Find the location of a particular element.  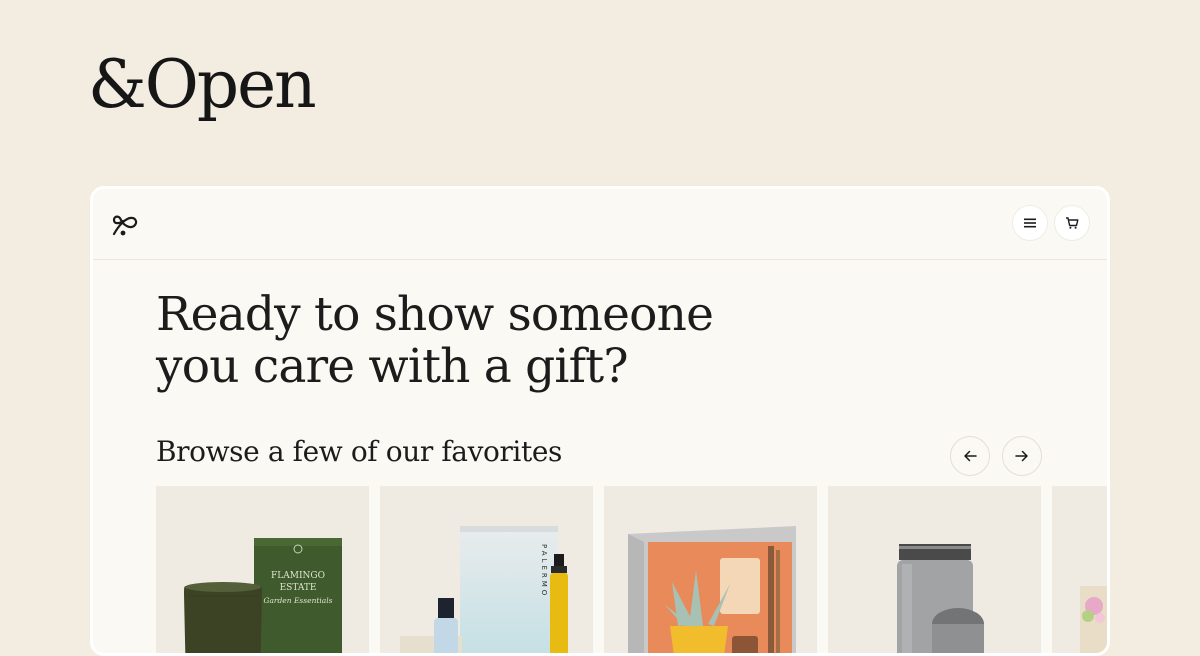

flower-product-image is located at coordinates (1093, 619).